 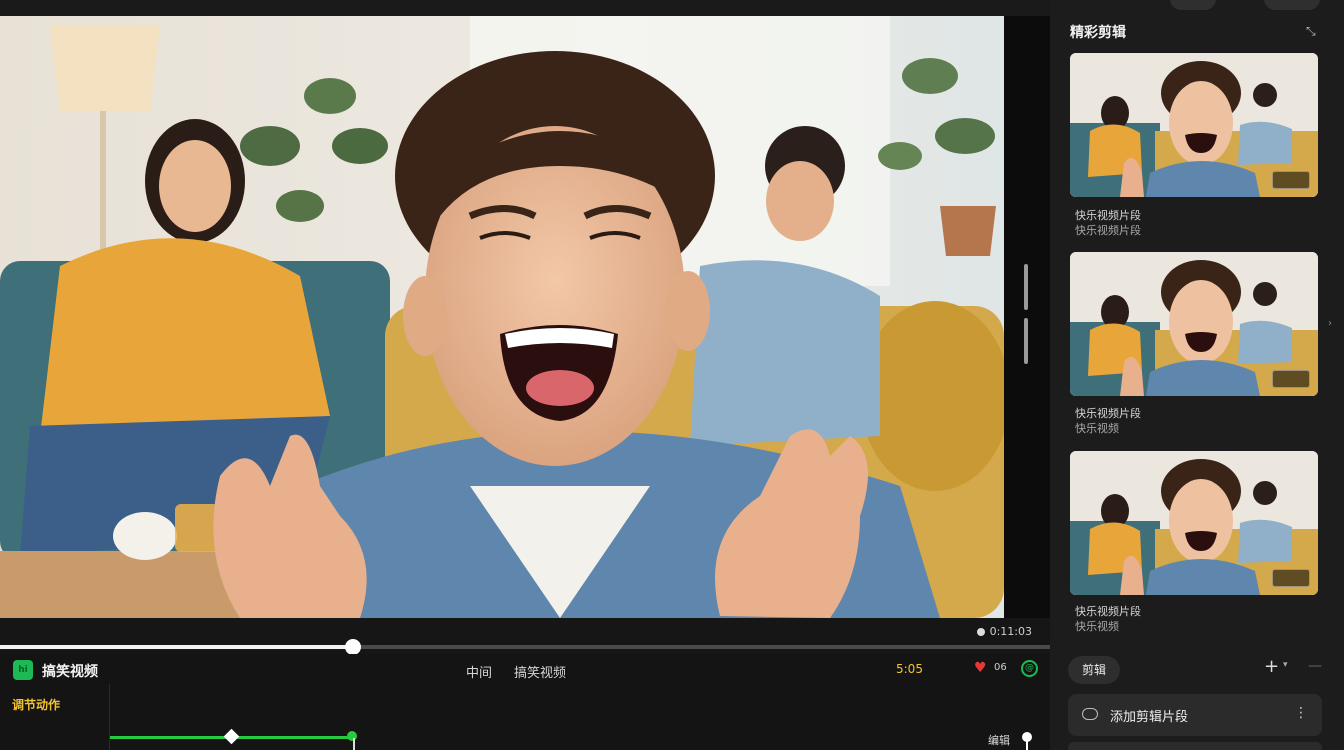 I want to click on clip-subcaption: 快乐视频片段, so click(x=1108, y=230).